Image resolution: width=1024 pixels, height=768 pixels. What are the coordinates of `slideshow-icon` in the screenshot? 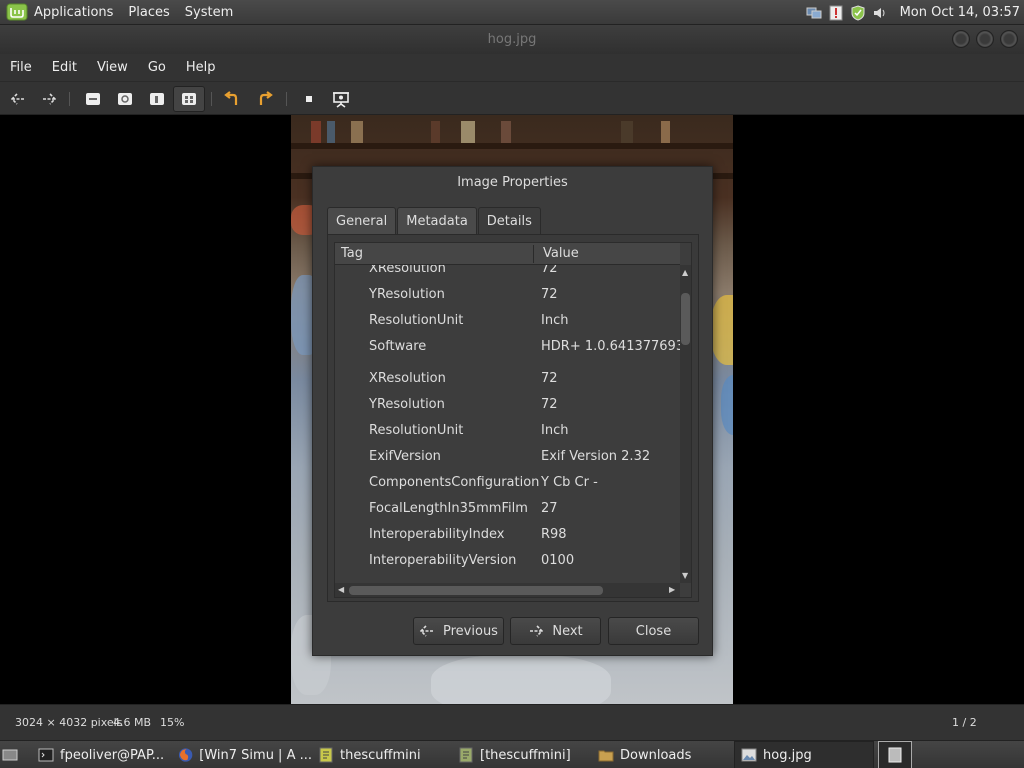 It's located at (341, 100).